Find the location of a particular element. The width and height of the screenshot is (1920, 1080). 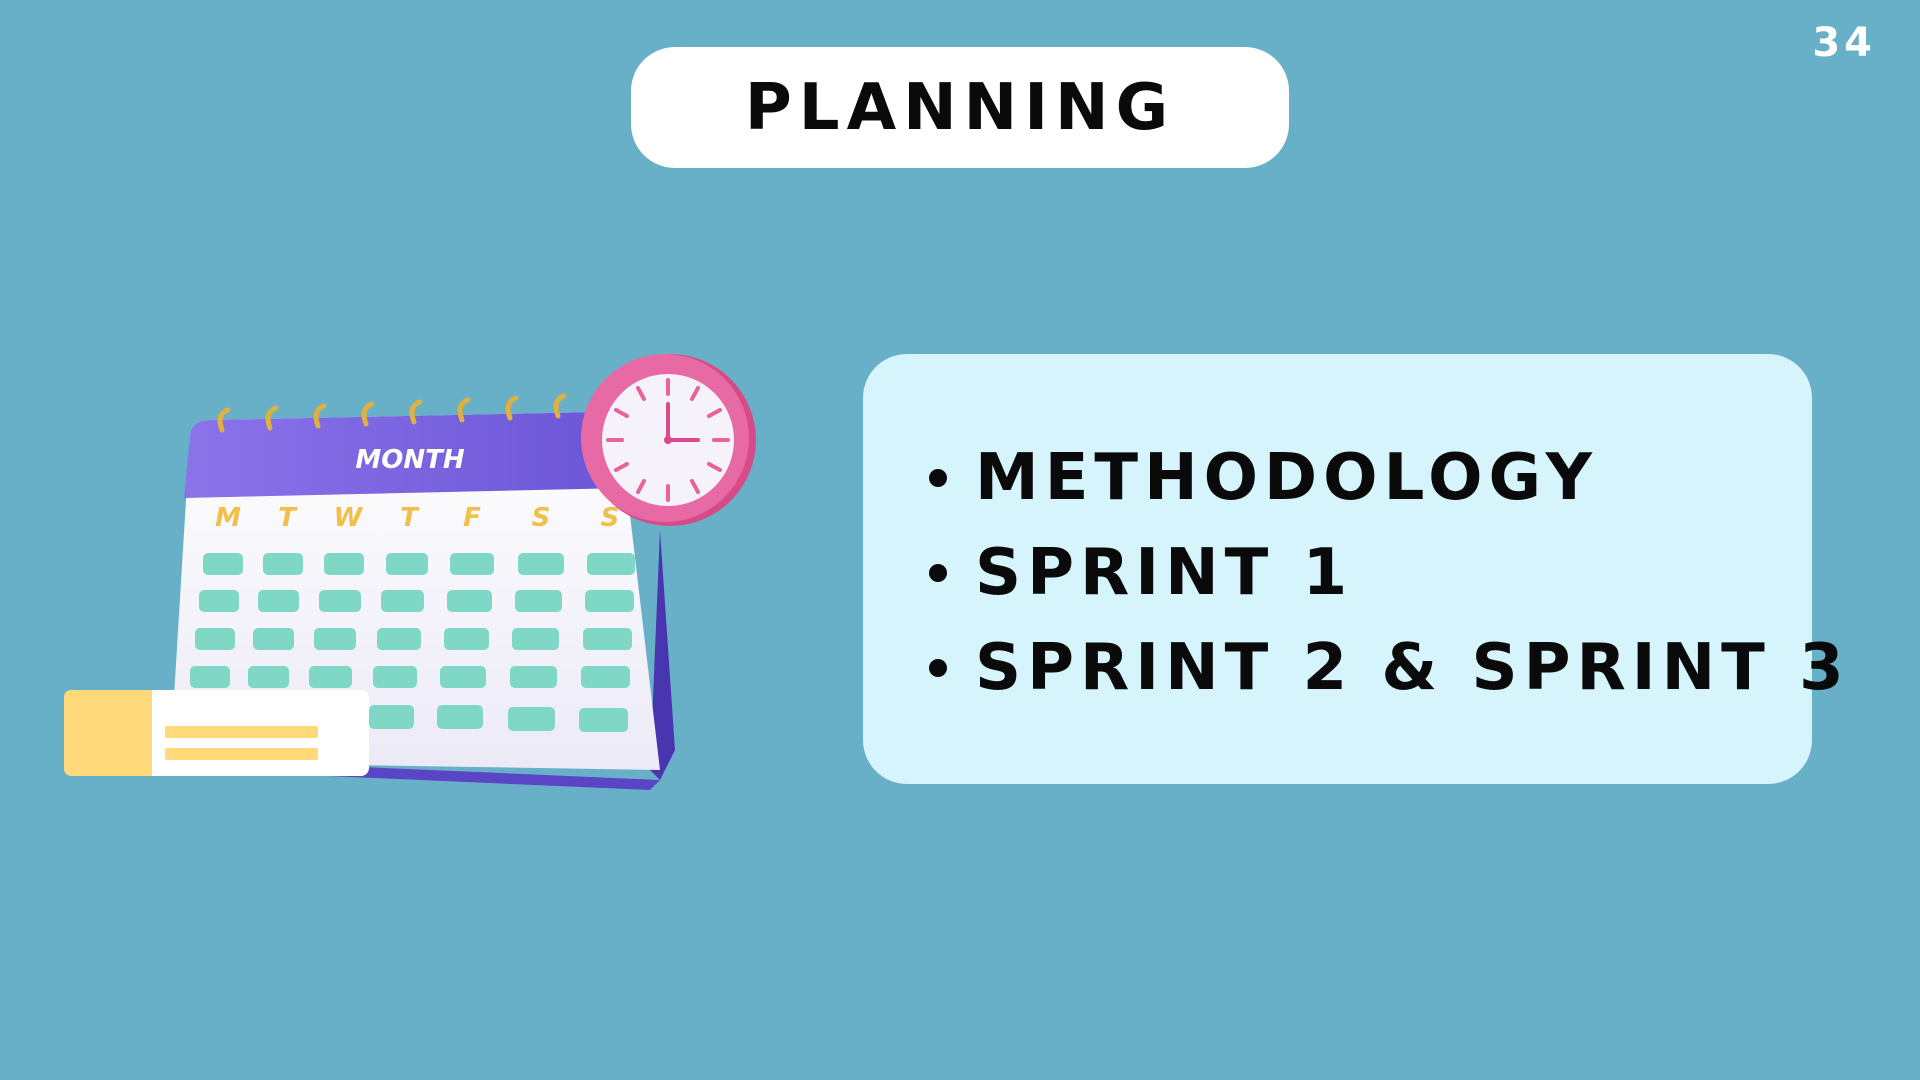

agenda-item-sprint-1: SPRINT 1 is located at coordinates (1370, 572).